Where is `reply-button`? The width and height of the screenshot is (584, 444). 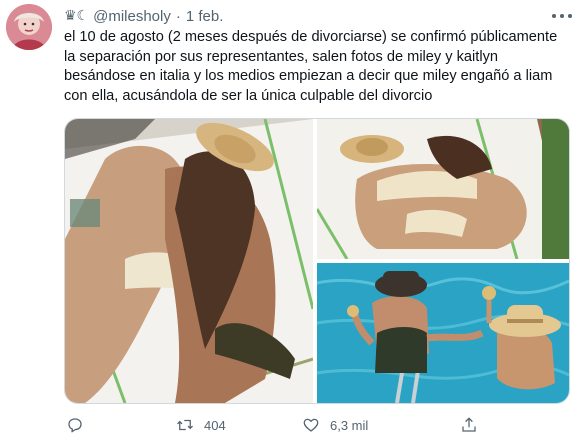 reply-button is located at coordinates (75, 425).